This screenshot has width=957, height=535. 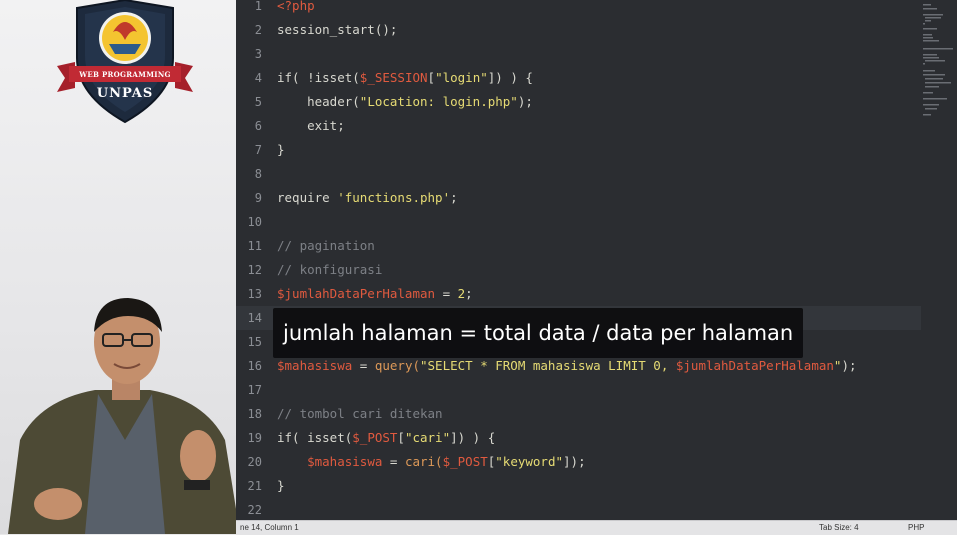 What do you see at coordinates (254, 342) in the screenshot?
I see `line-number: 15` at bounding box center [254, 342].